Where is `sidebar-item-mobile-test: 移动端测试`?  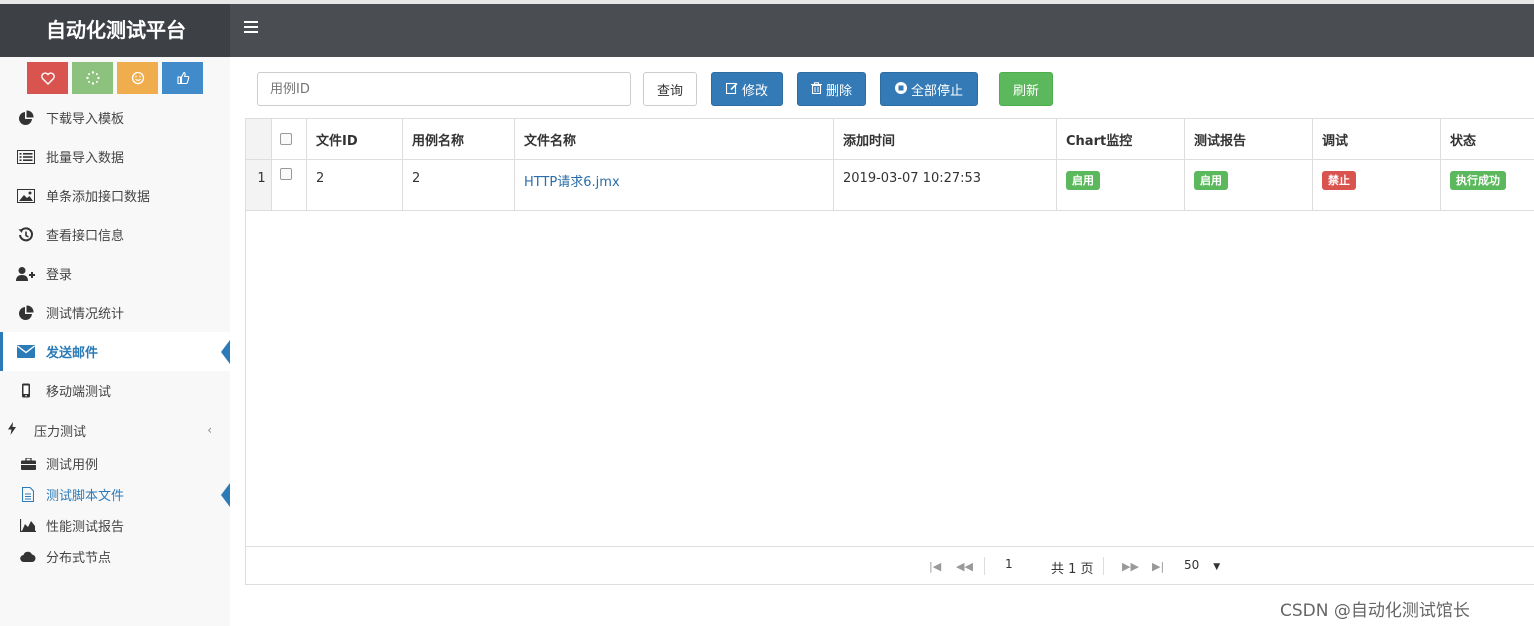
sidebar-item-mobile-test: 移动端测试 is located at coordinates (115, 390).